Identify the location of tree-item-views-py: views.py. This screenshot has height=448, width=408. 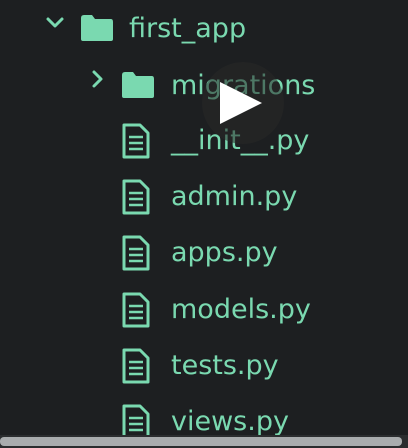
(204, 416).